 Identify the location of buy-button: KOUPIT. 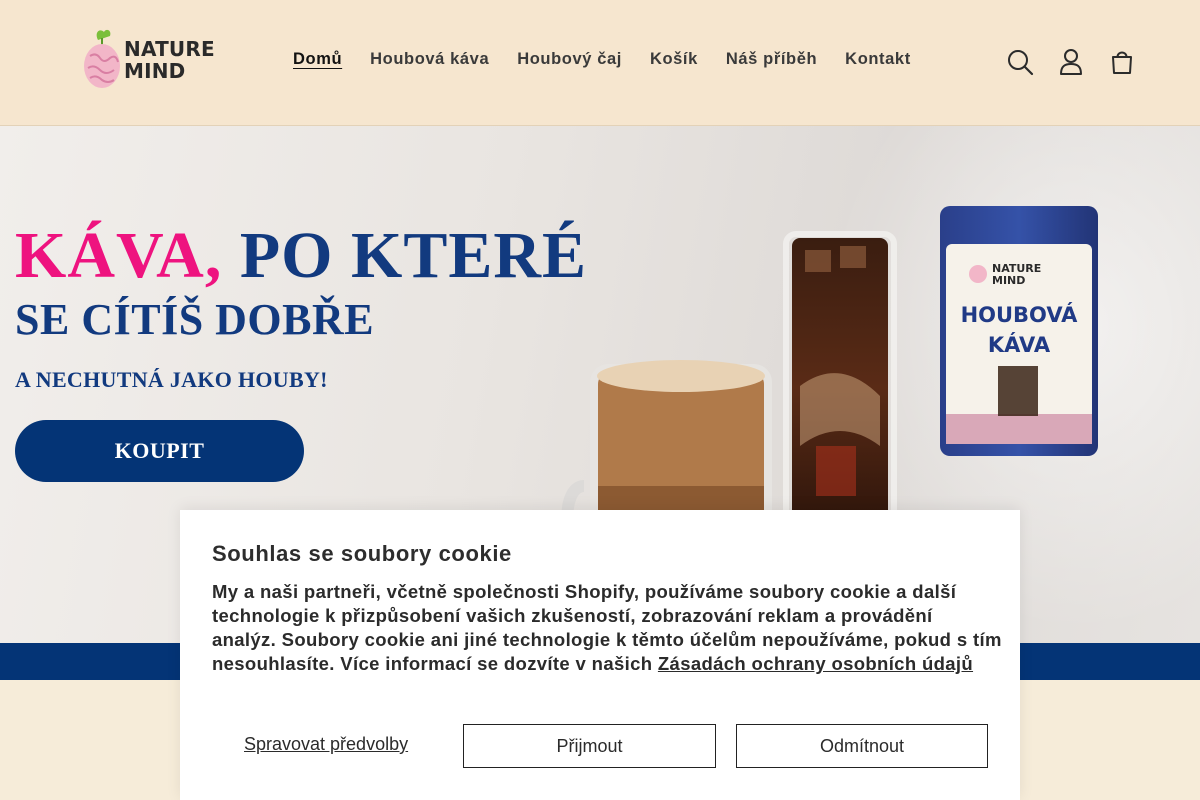
(159, 451).